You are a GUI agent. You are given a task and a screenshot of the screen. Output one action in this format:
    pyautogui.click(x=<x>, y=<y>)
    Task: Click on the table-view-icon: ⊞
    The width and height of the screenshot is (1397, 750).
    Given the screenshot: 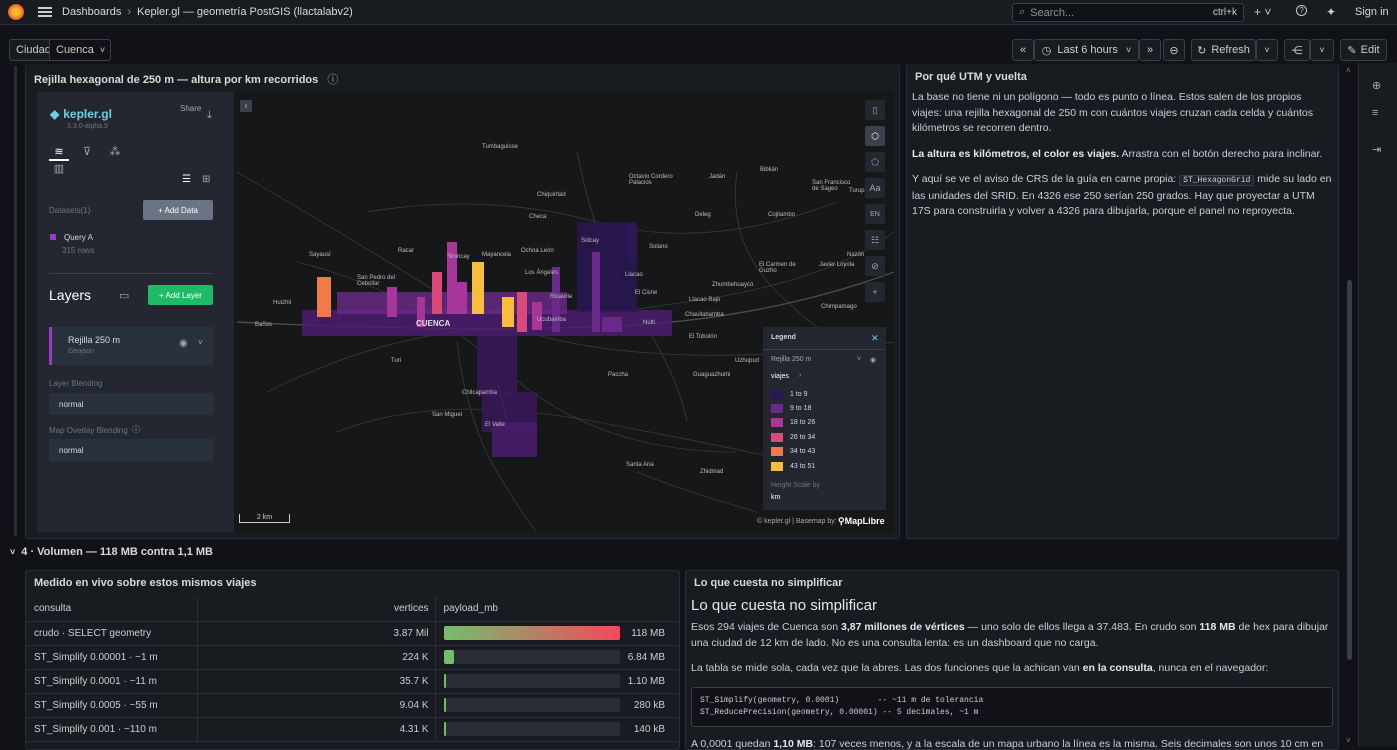 What is the action you would take?
    pyautogui.click(x=206, y=179)
    